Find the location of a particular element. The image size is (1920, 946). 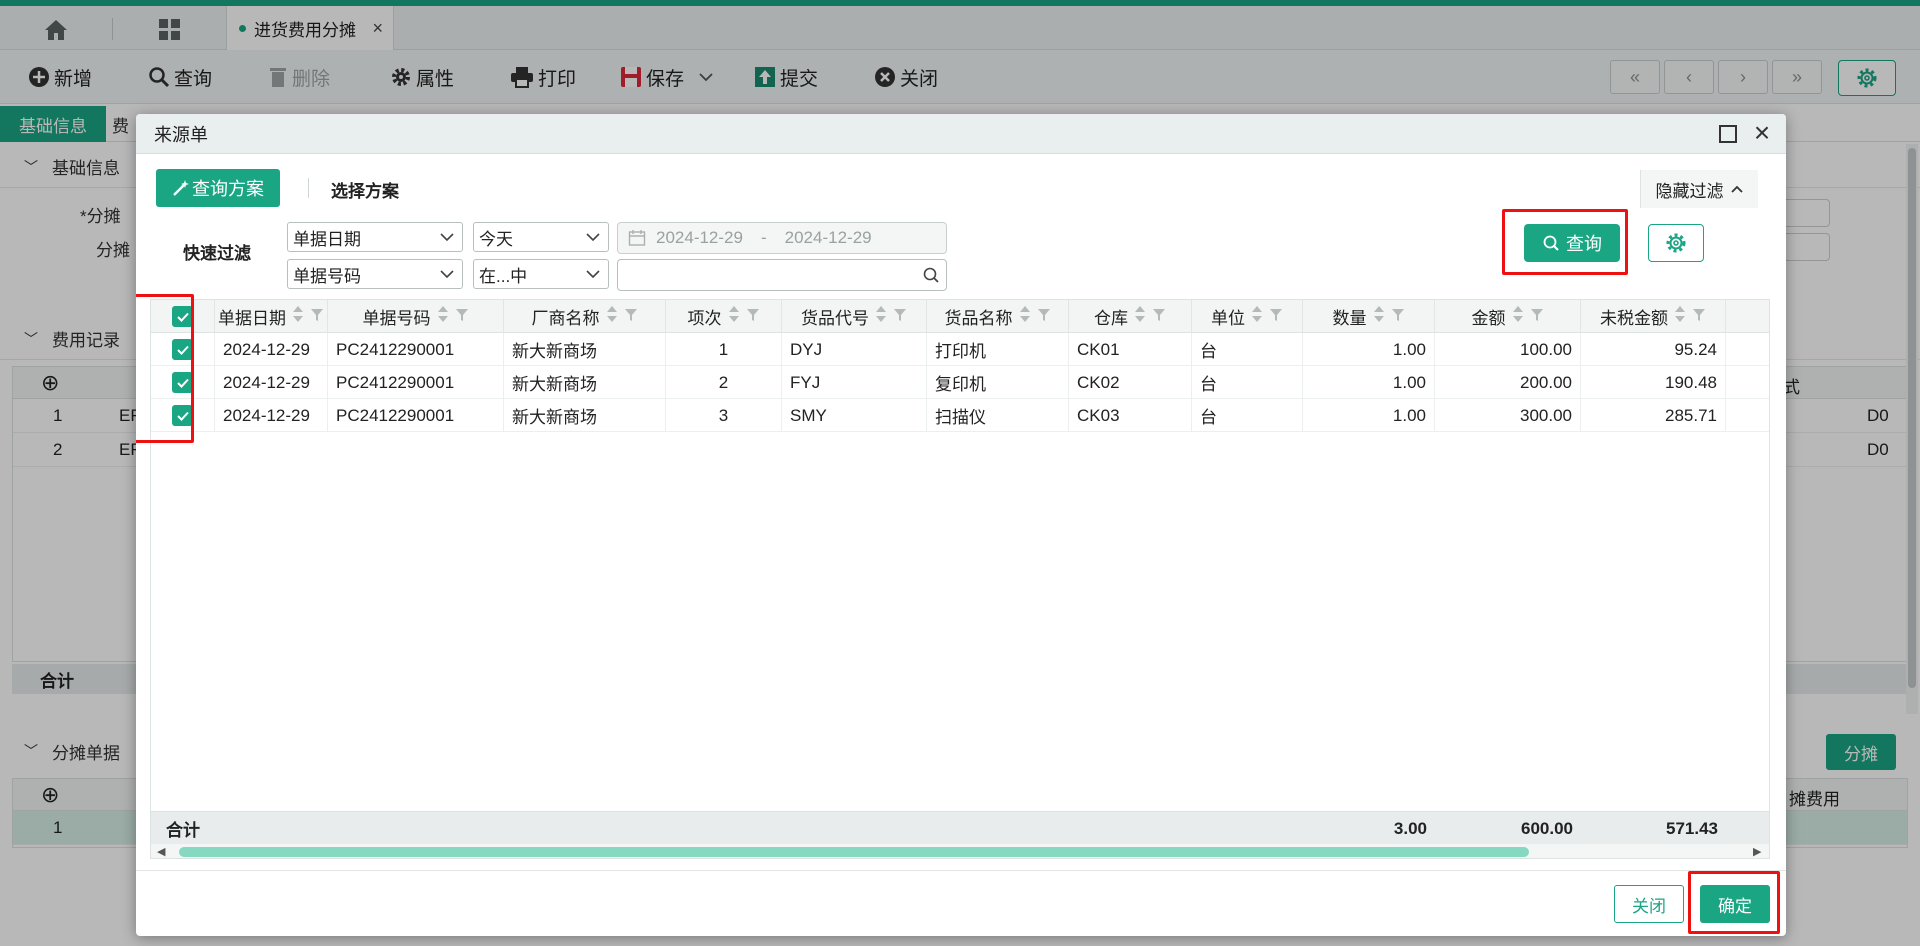

grid-horizontal-scrollbar: ◀ ▶ is located at coordinates (960, 851).